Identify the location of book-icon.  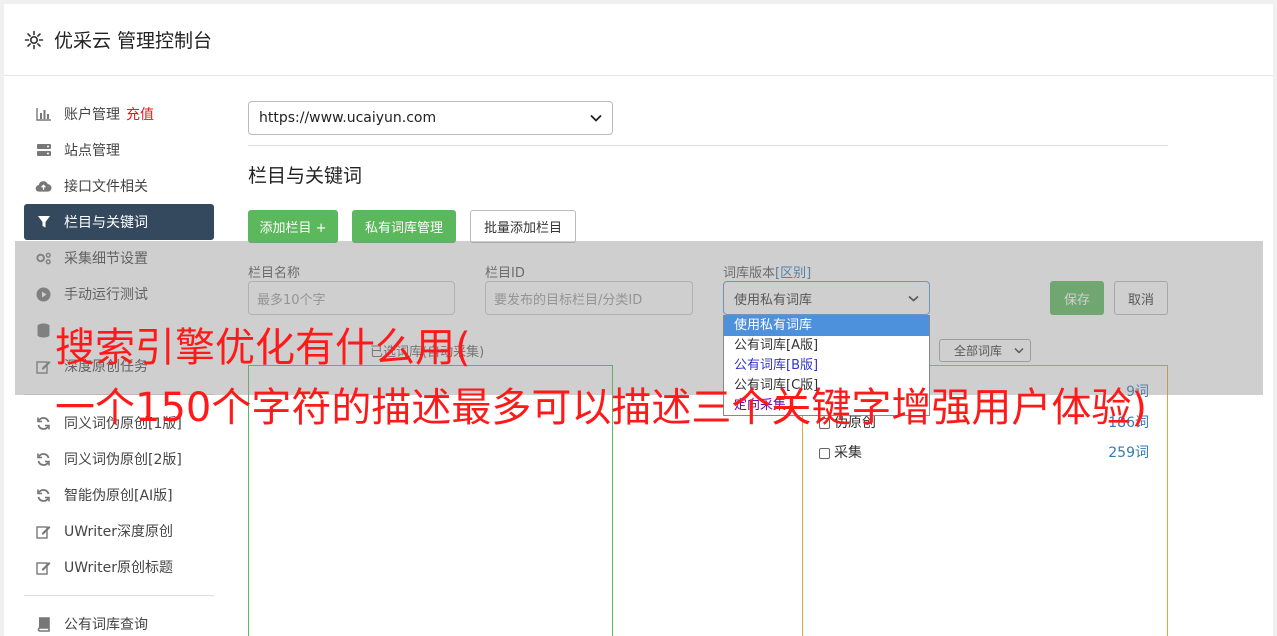
(43, 624).